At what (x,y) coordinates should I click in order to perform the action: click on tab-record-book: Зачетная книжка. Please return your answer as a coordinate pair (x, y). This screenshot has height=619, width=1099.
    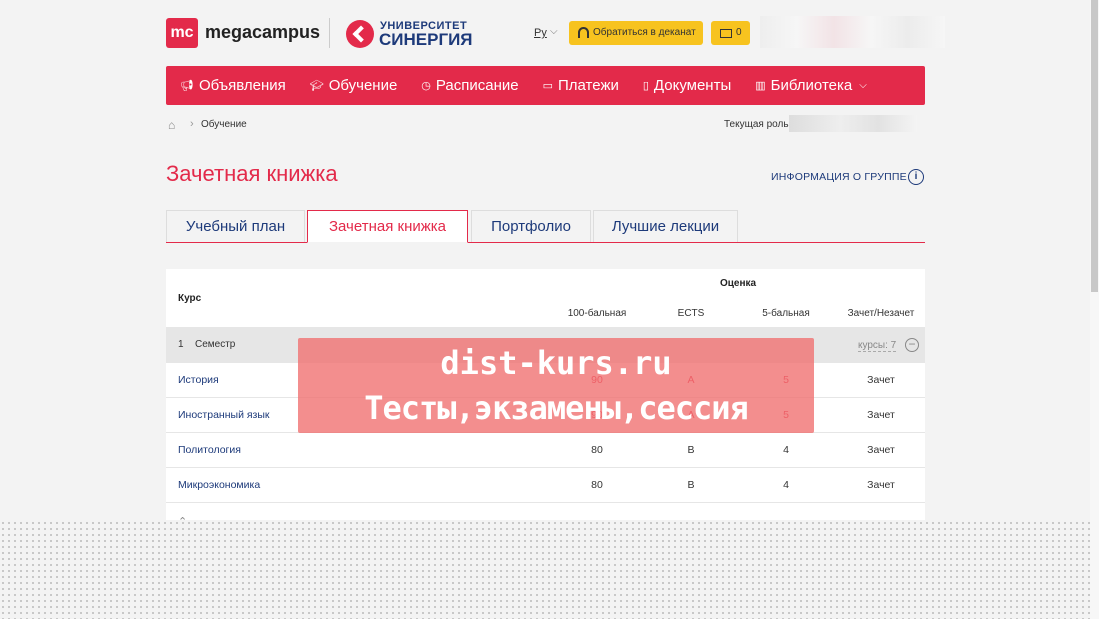
    Looking at the image, I should click on (387, 226).